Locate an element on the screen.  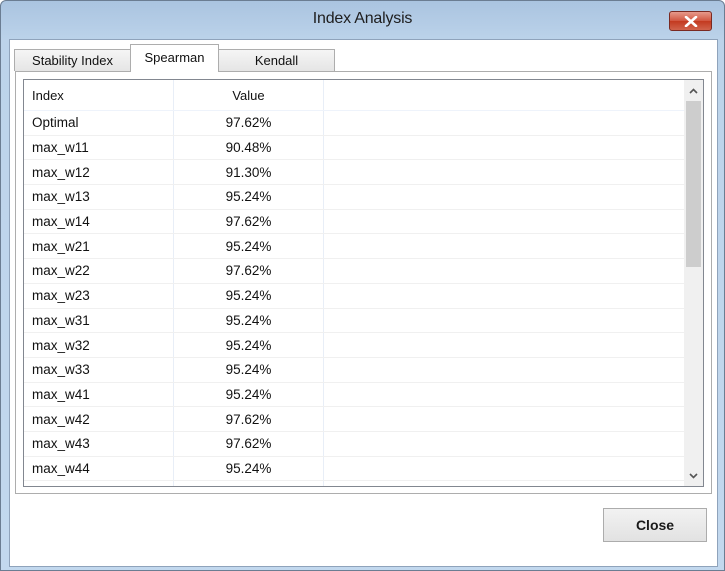
column-header-filler is located at coordinates (504, 95).